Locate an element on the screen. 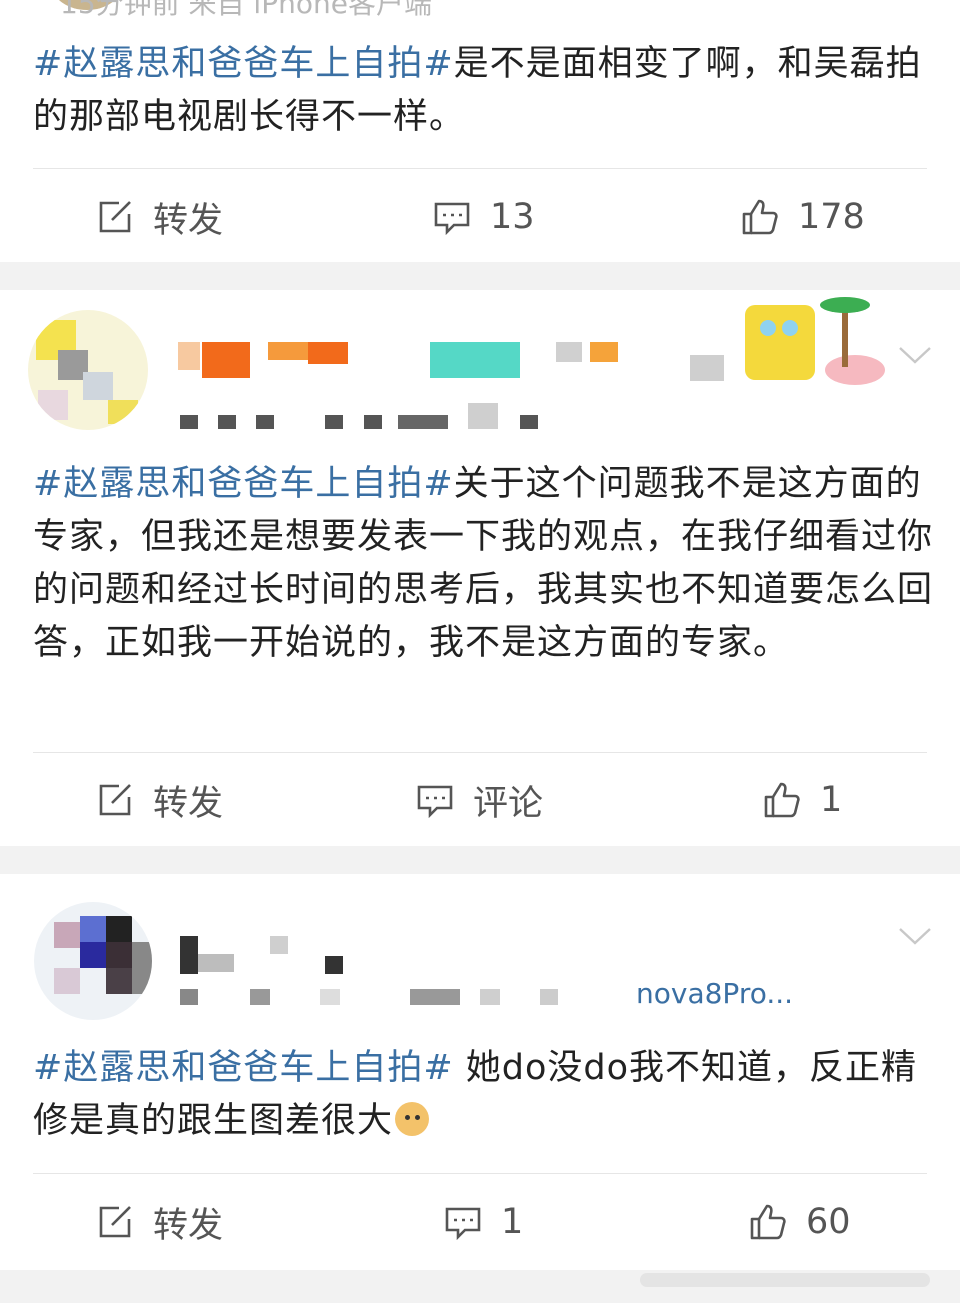 The image size is (960, 1303). comment-button: 评论 is located at coordinates (479, 800).